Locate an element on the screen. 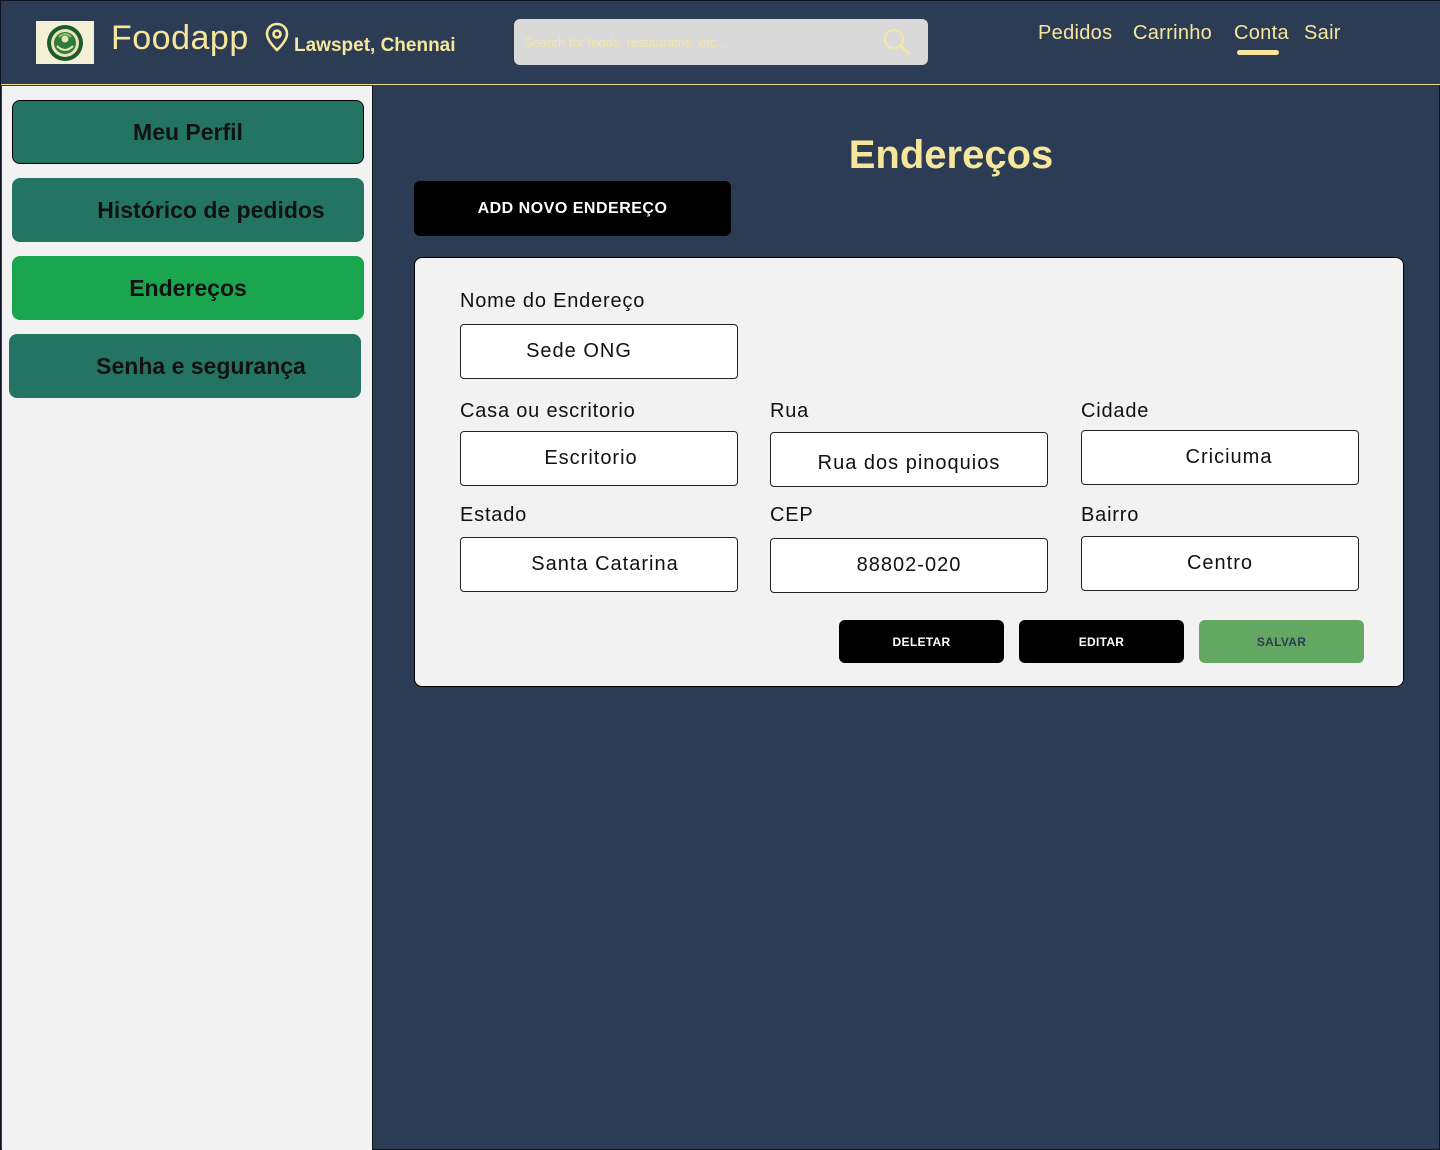 Image resolution: width=1440 pixels, height=1150 pixels. brand-name: Foodapp is located at coordinates (180, 38).